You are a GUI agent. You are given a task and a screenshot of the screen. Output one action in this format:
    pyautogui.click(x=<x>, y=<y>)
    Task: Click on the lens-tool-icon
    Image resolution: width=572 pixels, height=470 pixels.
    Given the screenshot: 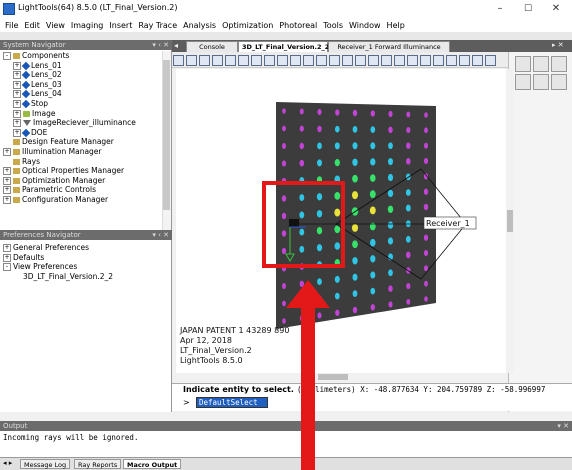 What is the action you would take?
    pyautogui.click(x=523, y=64)
    